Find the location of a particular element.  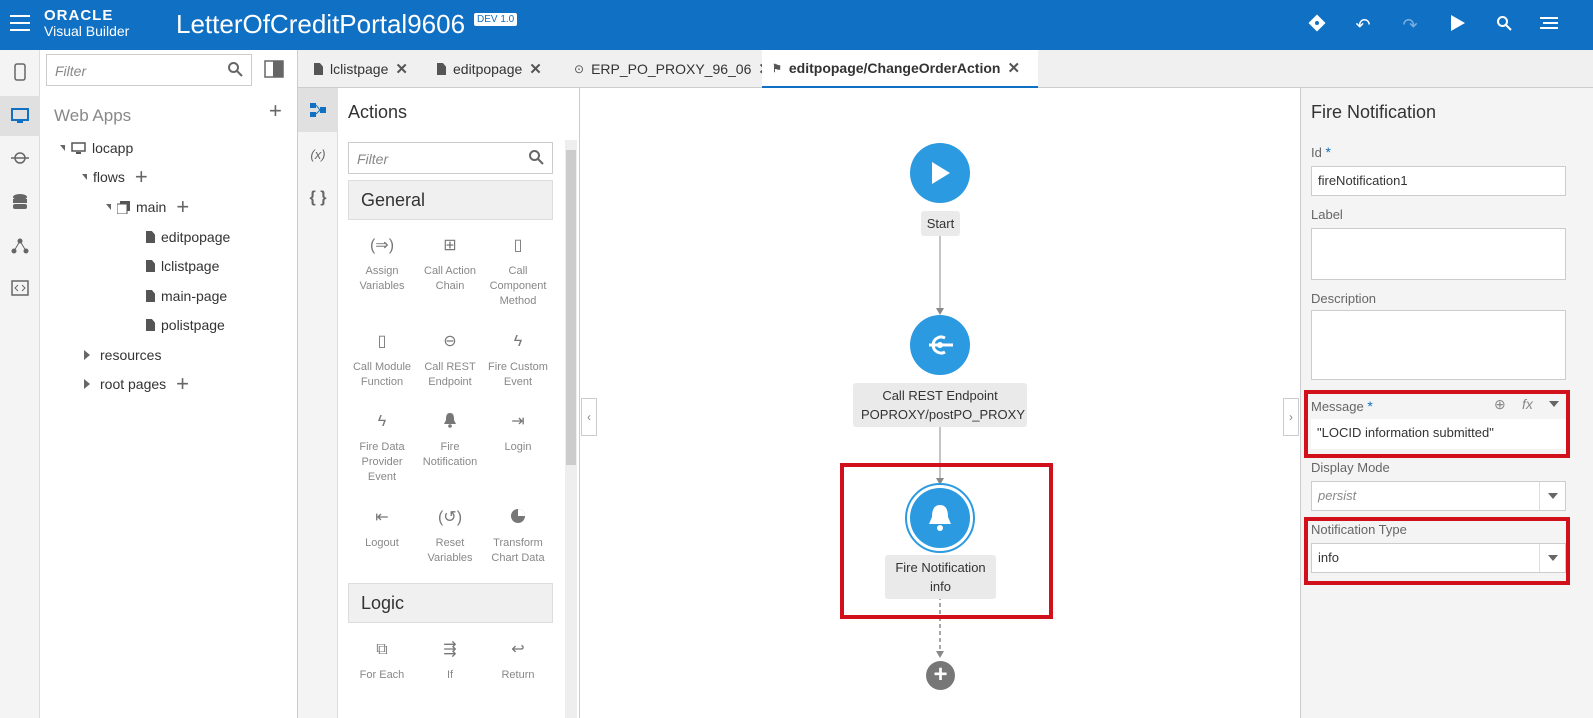

action-reset-variables: (↺) Reset Variables is located at coordinates (450, 537).